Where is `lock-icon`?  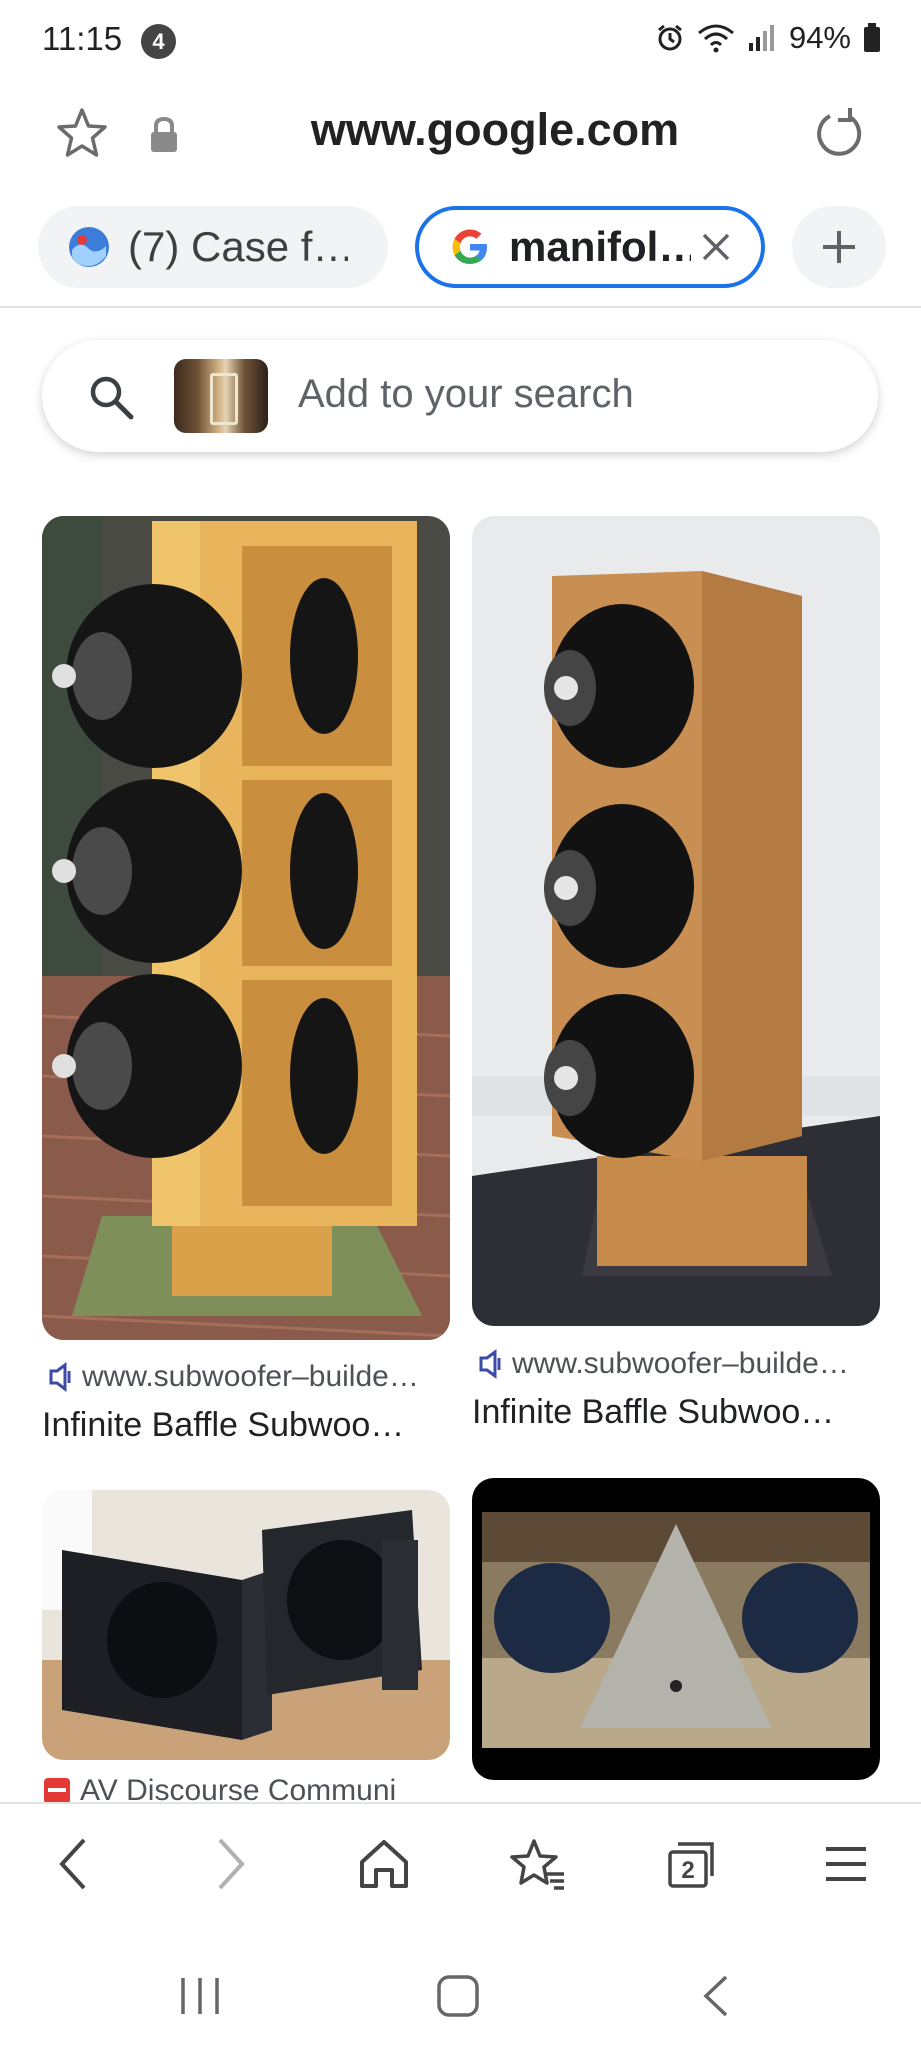
lock-icon is located at coordinates (164, 135).